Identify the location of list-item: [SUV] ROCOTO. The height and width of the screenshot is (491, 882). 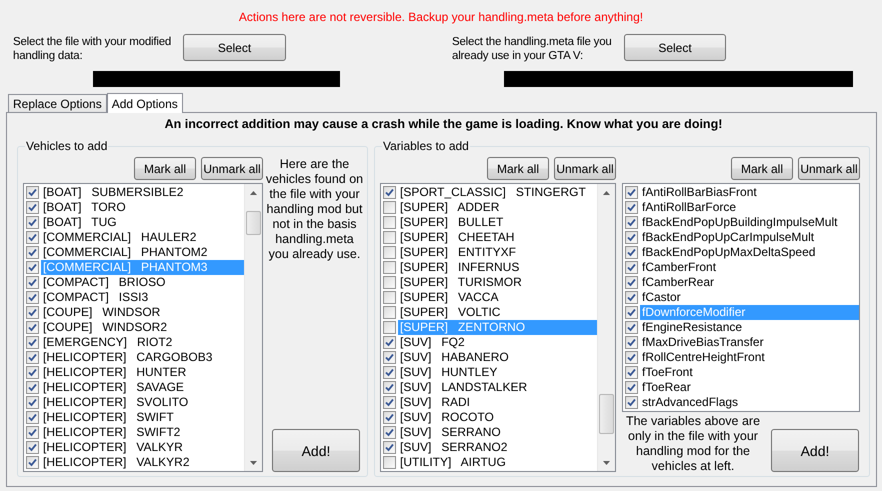
(497, 417).